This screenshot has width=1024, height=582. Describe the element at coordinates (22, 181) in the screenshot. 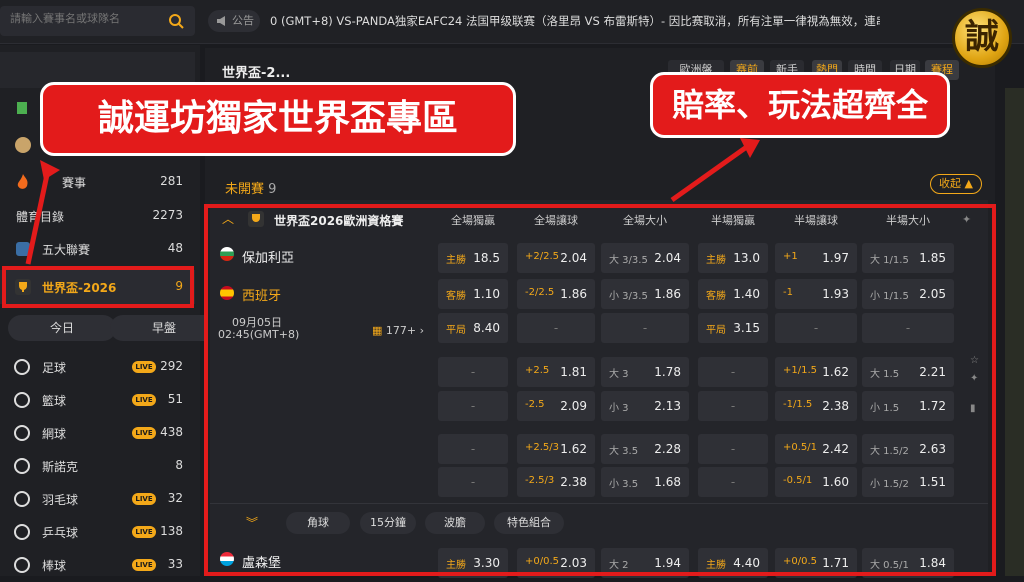

I see `fire-icon` at that location.